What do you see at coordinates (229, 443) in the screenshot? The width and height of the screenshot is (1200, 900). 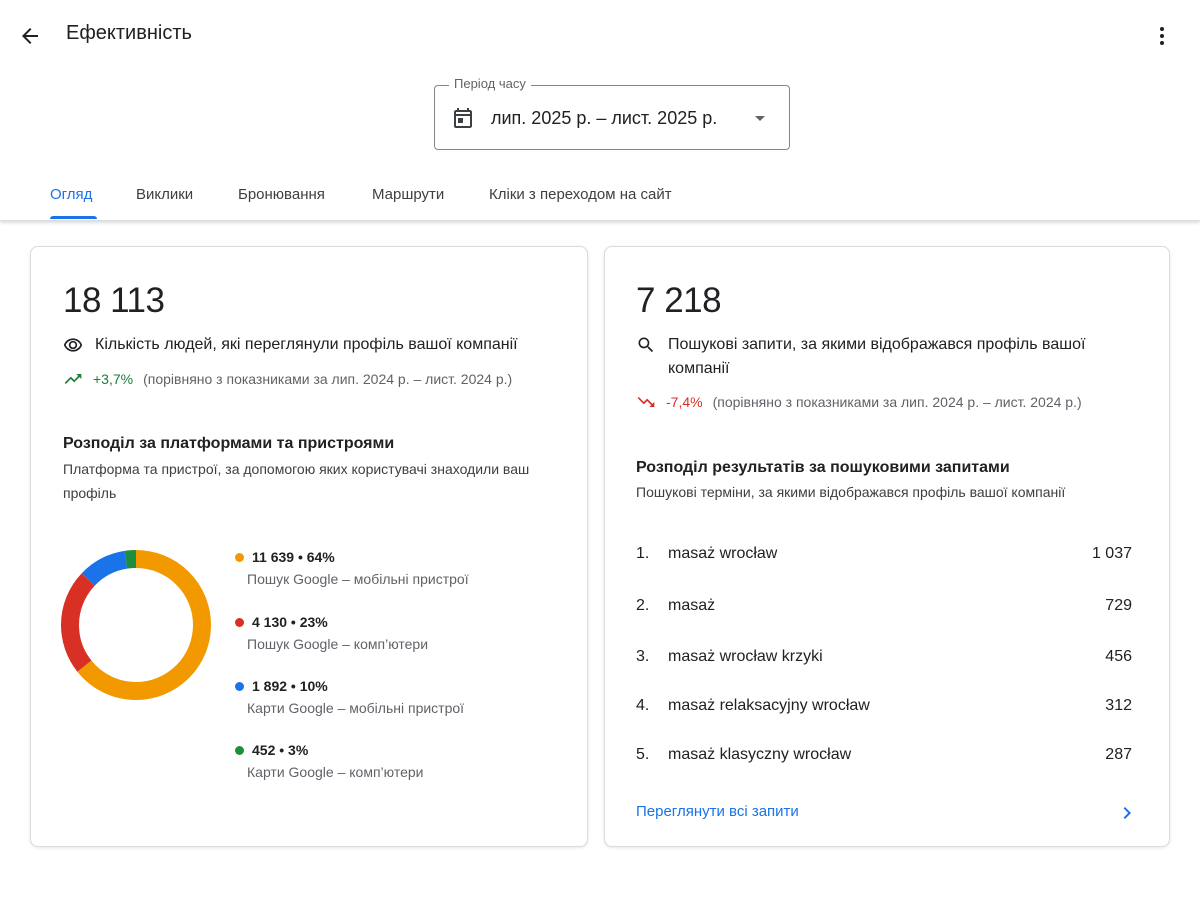 I see `breakdown-title: Розподіл за платформами та пристроями` at bounding box center [229, 443].